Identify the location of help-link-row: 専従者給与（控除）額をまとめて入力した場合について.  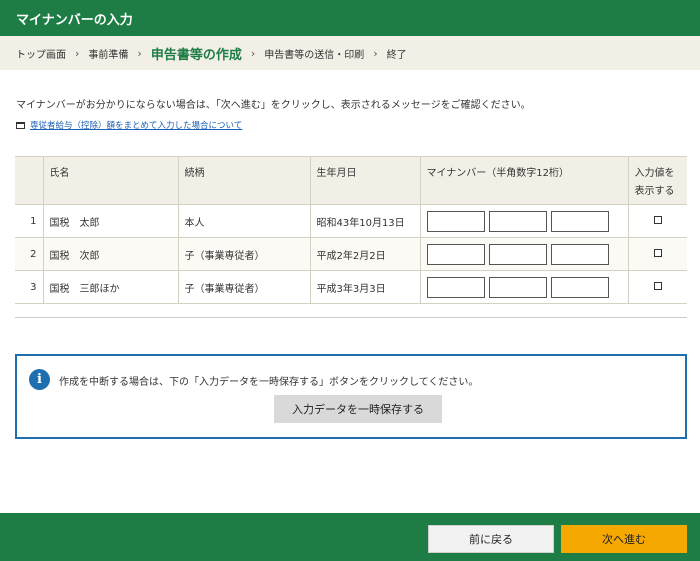
(129, 125).